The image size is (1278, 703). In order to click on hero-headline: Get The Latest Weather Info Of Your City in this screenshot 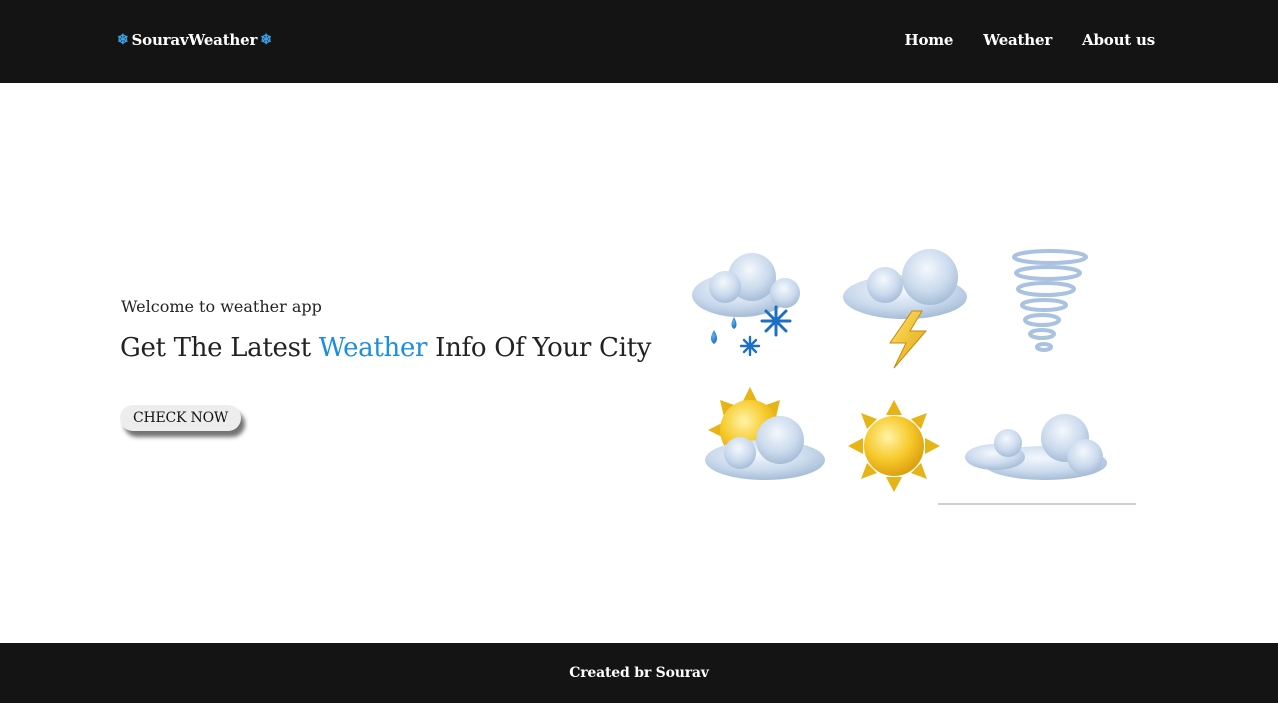, I will do `click(385, 348)`.